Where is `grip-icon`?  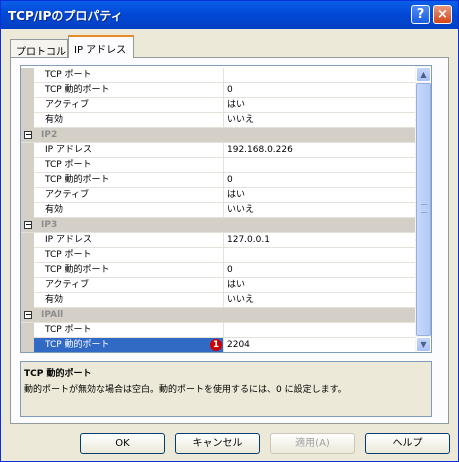 grip-icon is located at coordinates (424, 208).